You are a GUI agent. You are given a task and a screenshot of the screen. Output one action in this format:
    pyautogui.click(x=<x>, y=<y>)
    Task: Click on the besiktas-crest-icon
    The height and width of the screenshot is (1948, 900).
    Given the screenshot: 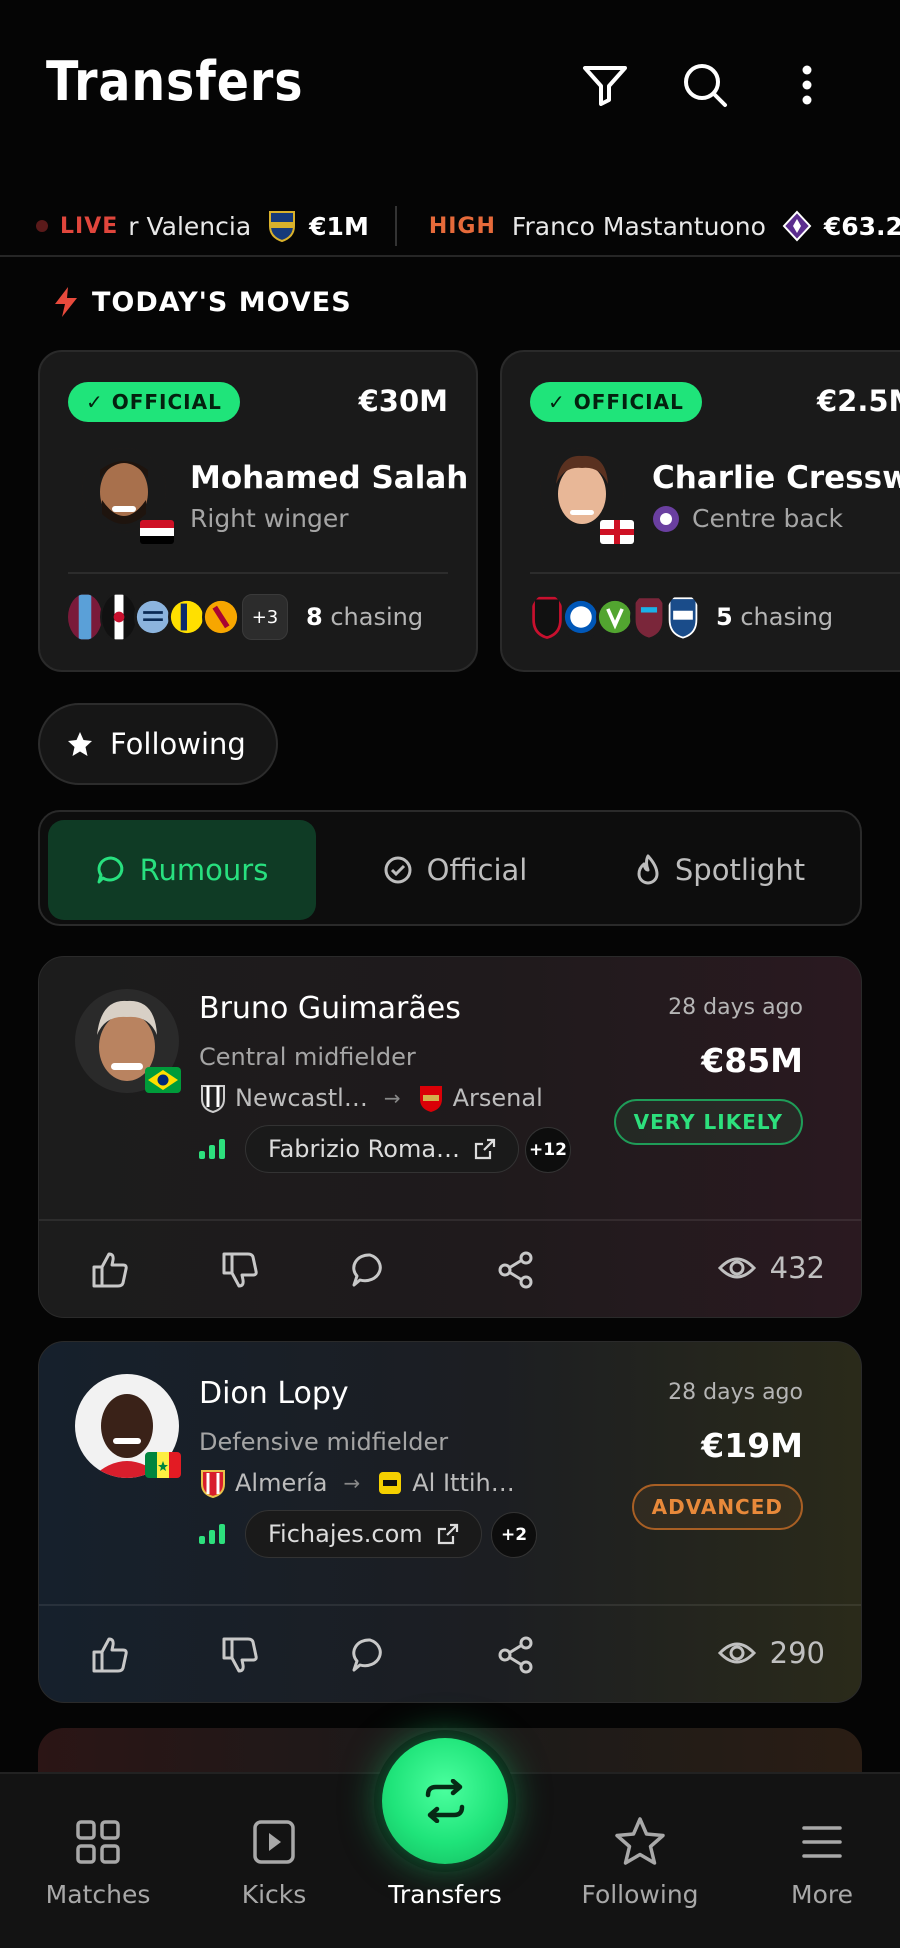 What is the action you would take?
    pyautogui.click(x=119, y=617)
    